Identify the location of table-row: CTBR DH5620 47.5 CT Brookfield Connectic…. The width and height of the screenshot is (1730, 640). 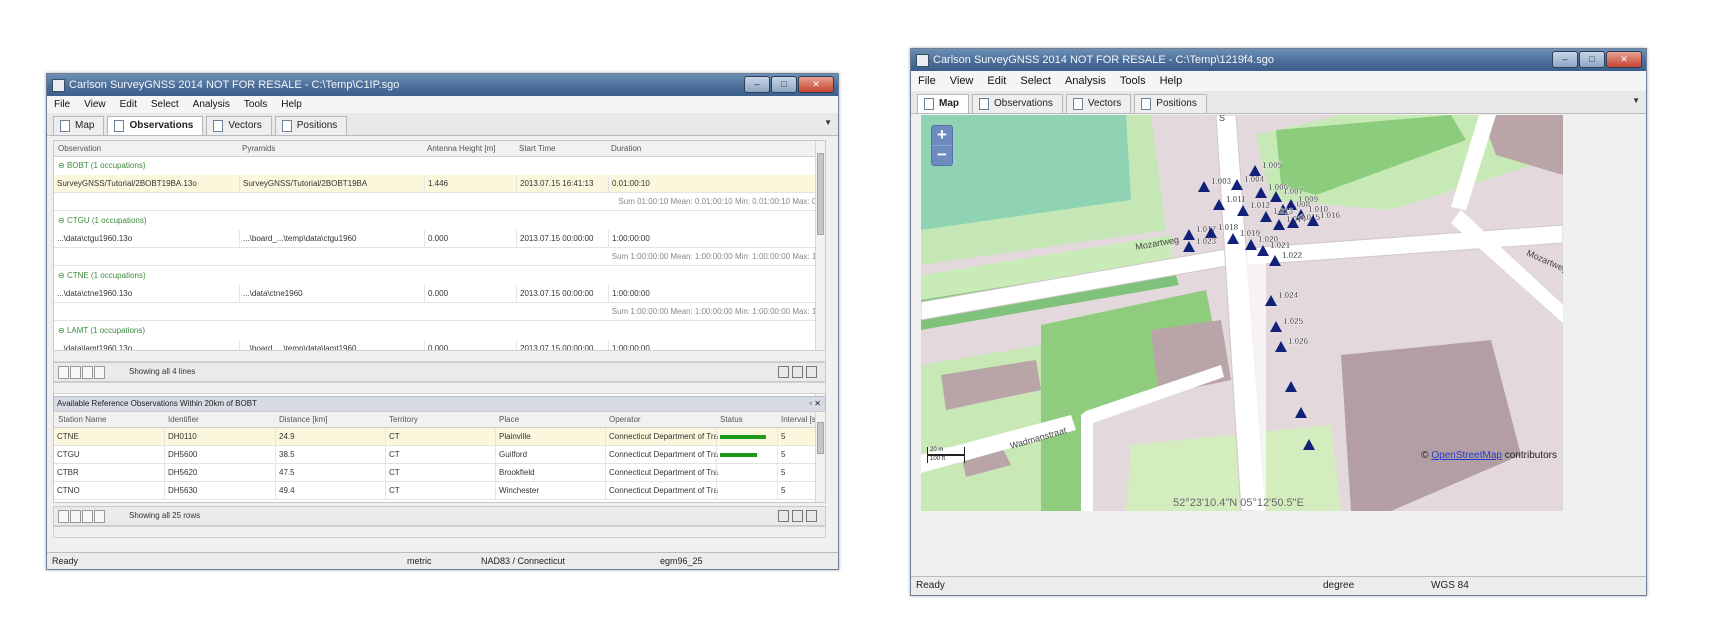
(439, 473).